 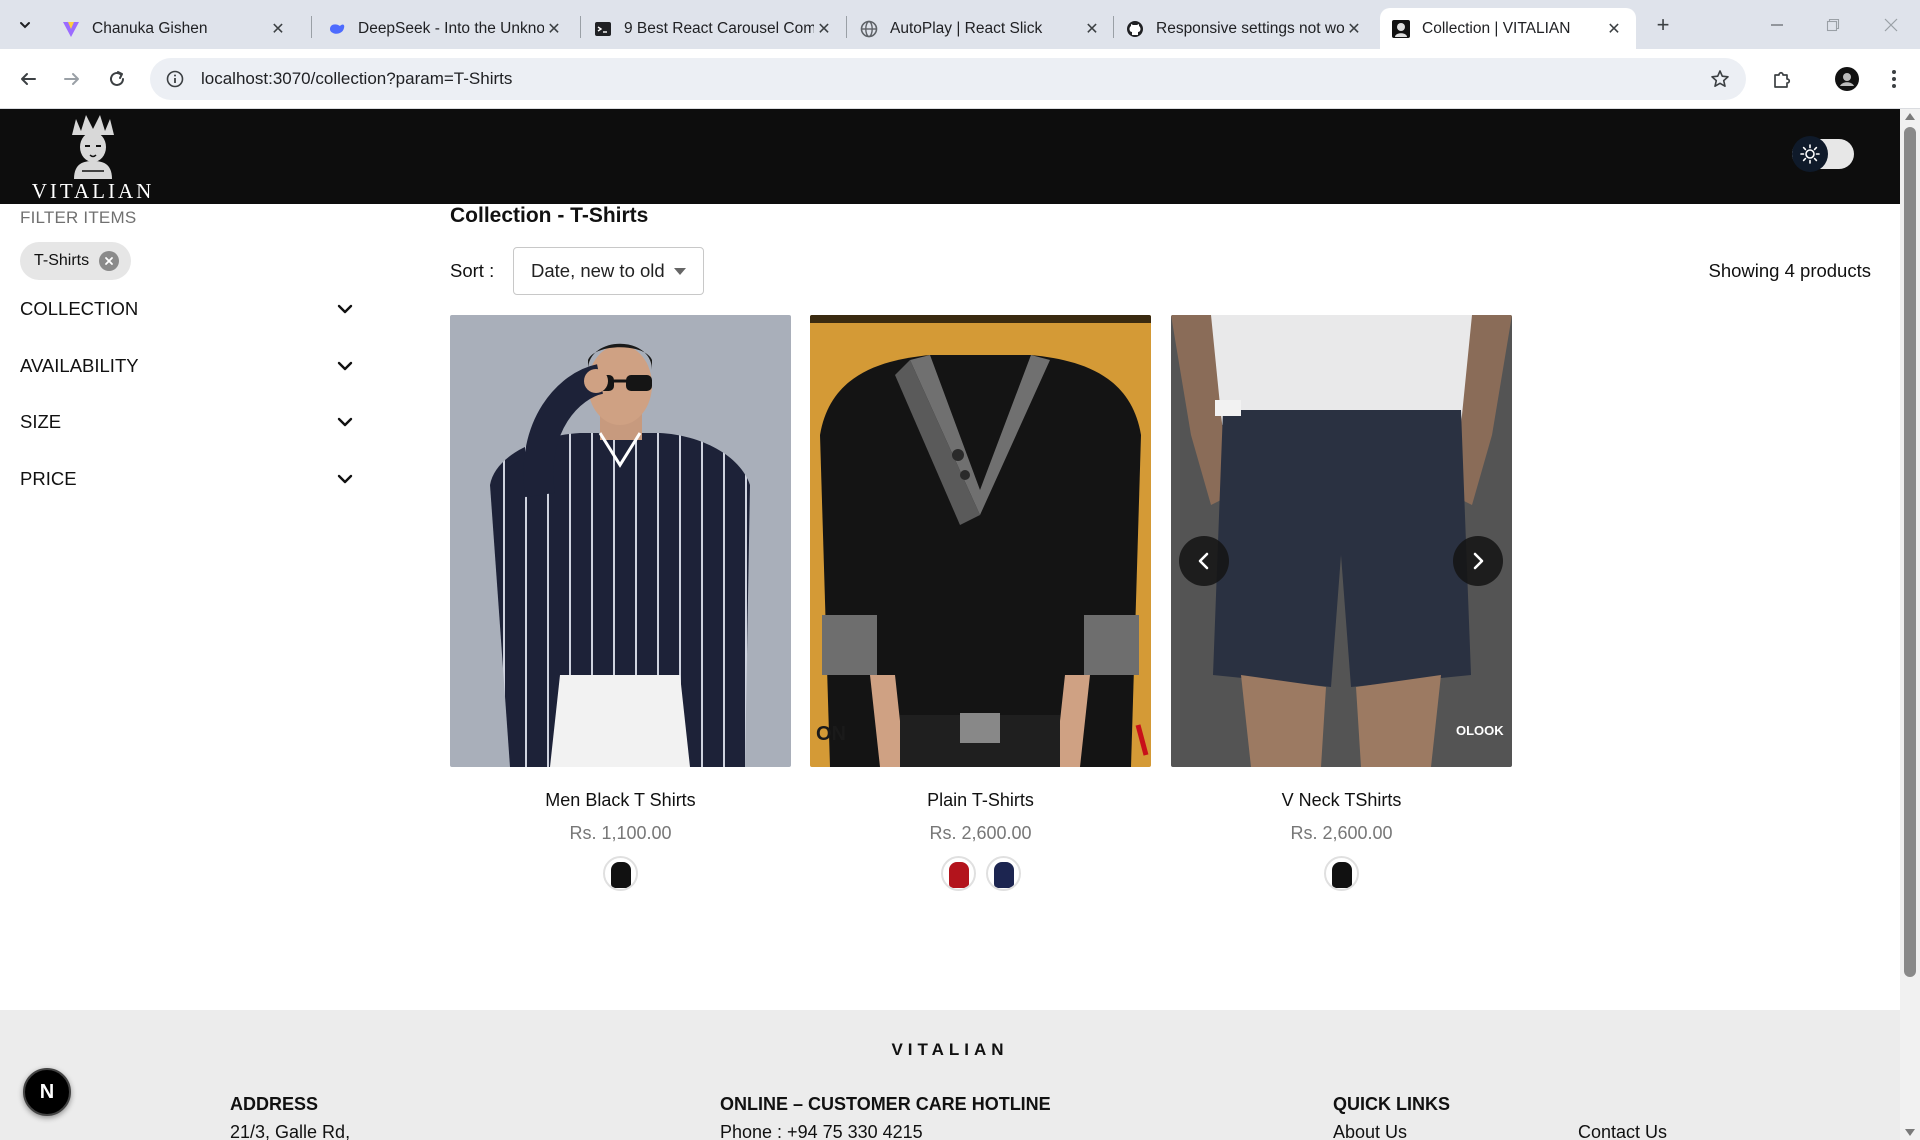 I want to click on forward-button, so click(x=72, y=79).